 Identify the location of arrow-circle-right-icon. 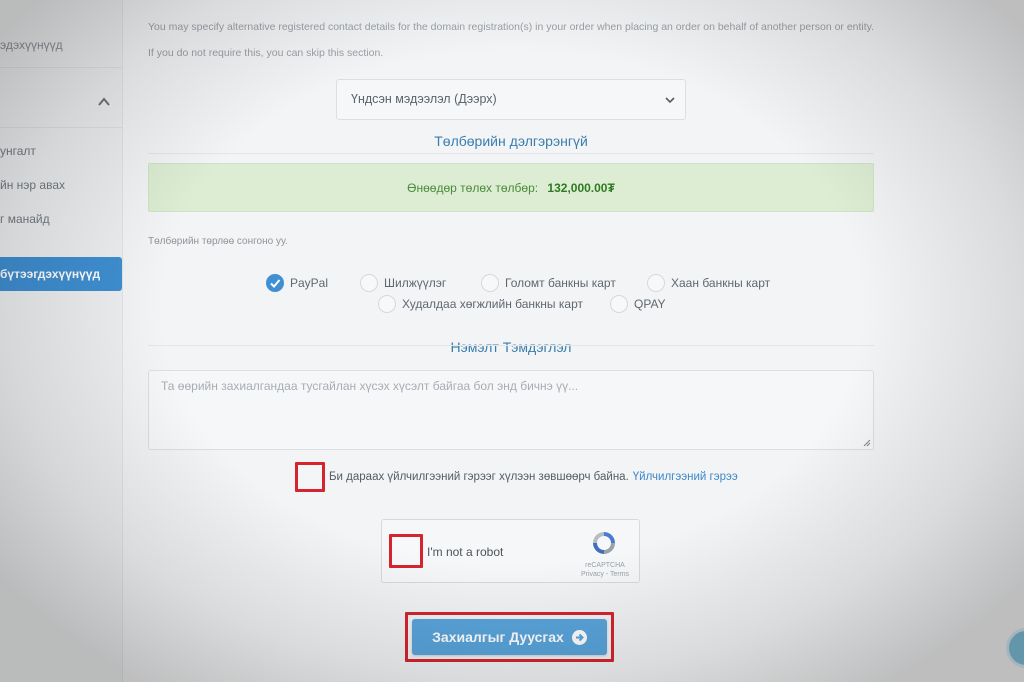
(579, 637).